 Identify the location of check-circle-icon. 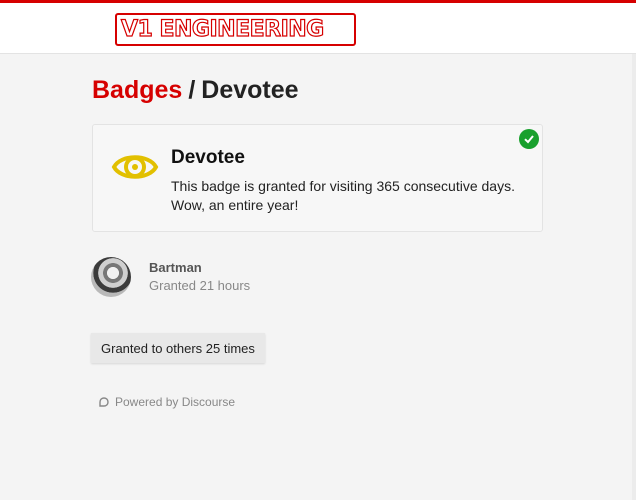
(529, 139).